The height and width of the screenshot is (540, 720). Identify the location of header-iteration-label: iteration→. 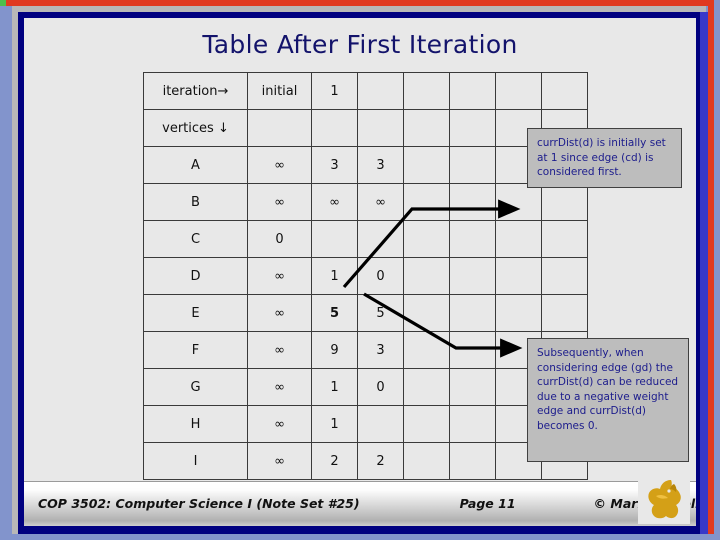
(195, 91).